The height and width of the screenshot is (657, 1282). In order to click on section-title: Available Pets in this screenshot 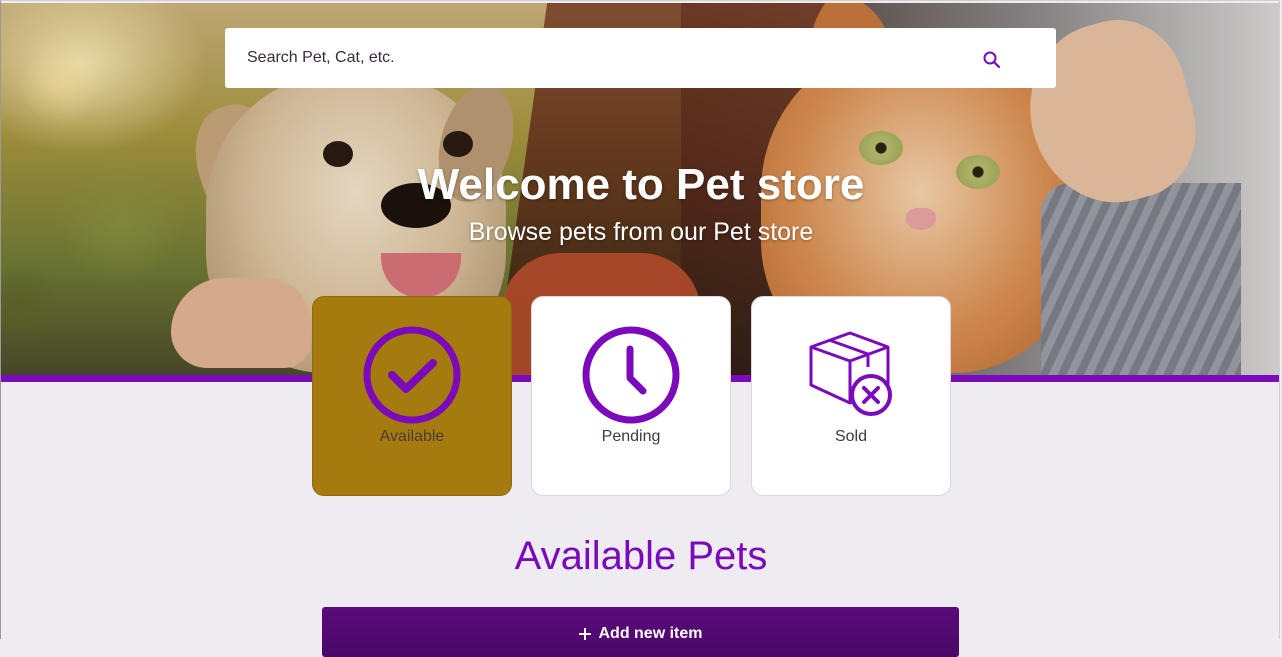, I will do `click(641, 556)`.